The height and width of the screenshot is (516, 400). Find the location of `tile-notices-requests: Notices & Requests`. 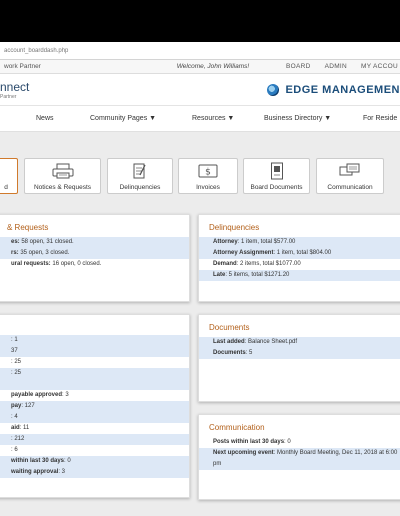

tile-notices-requests: Notices & Requests is located at coordinates (62, 176).